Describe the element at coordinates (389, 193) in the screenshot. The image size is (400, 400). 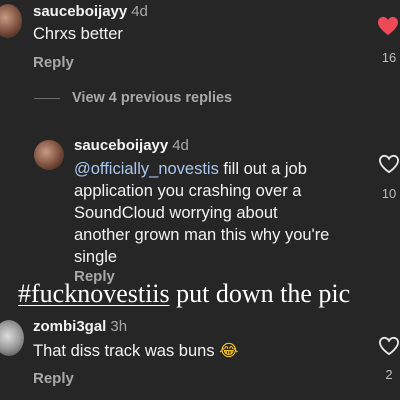
I see `like-count: 10` at that location.